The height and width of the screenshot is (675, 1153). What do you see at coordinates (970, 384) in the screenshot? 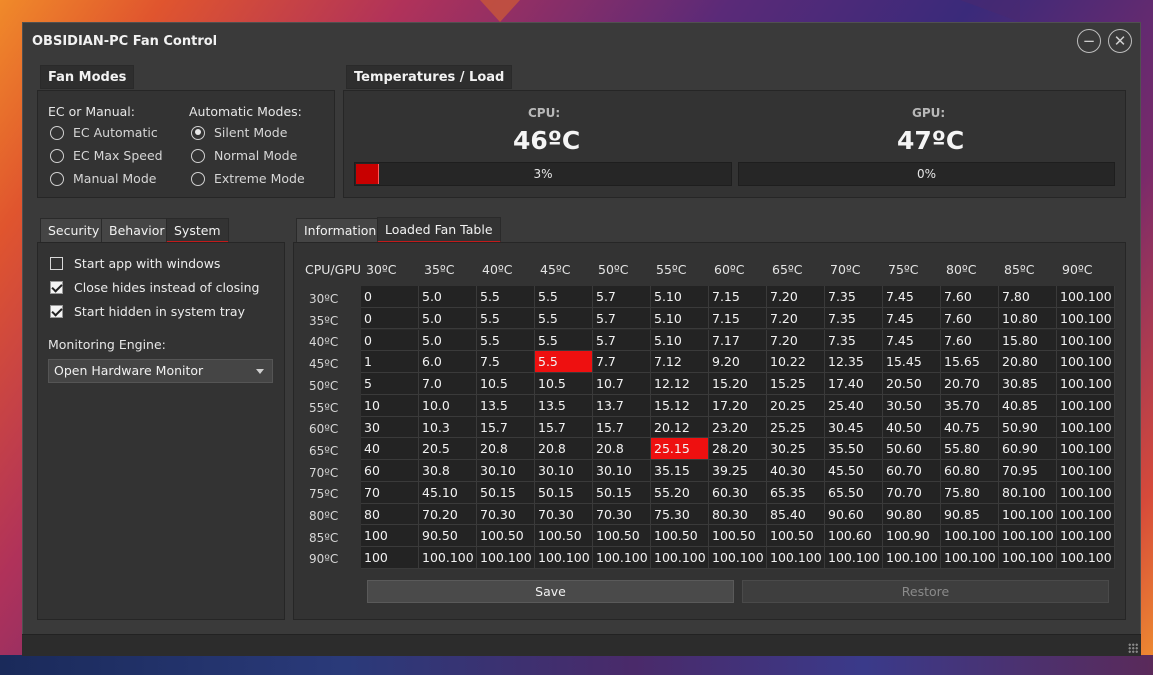
I see `fan-table-cell: 20.70` at bounding box center [970, 384].